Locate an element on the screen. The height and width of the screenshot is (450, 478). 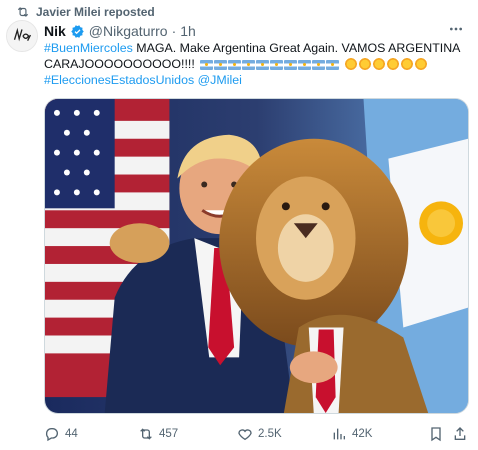
more-options-button is located at coordinates (456, 29).